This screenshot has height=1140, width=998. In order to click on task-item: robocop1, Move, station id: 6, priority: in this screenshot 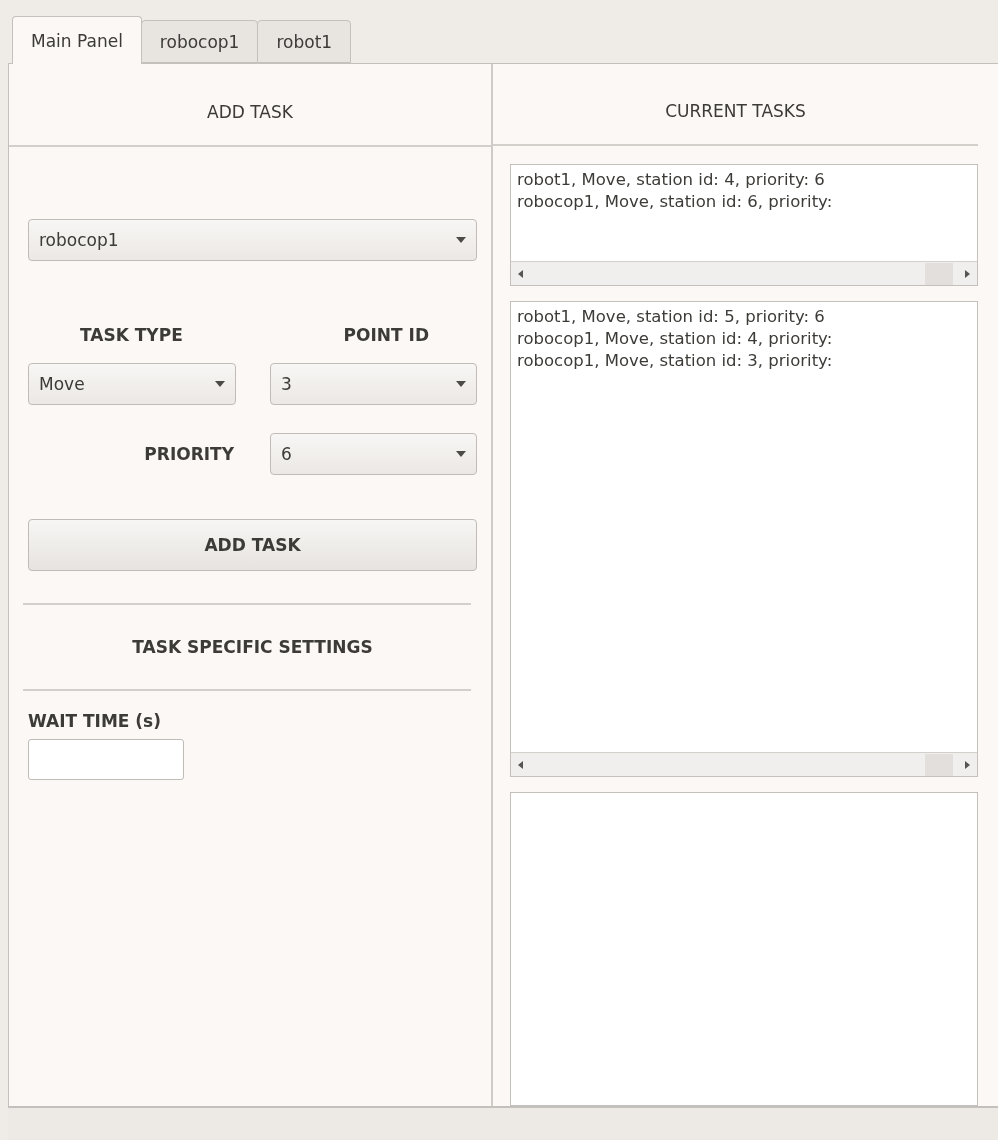, I will do `click(744, 202)`.